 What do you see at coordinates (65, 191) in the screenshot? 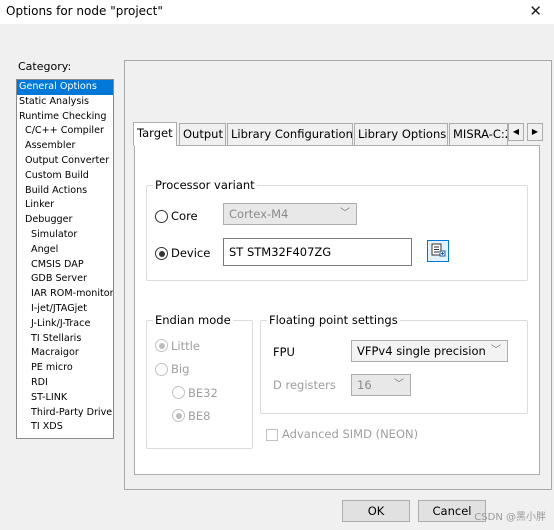
I see `category-item: Build Actions` at bounding box center [65, 191].